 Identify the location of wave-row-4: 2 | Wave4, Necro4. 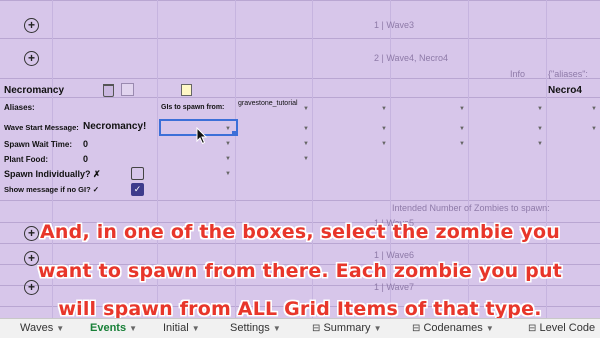
(411, 58).